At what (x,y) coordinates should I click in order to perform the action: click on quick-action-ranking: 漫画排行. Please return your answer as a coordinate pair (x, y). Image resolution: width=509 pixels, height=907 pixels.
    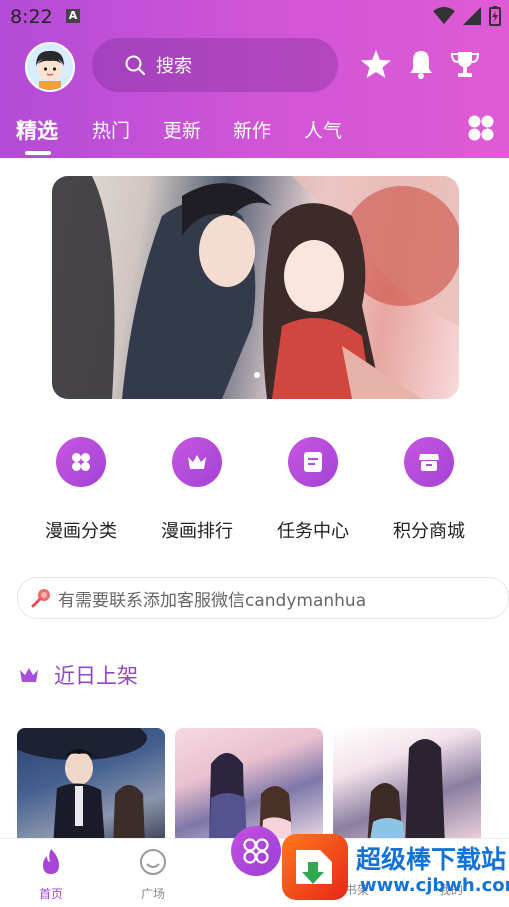
    Looking at the image, I should click on (197, 490).